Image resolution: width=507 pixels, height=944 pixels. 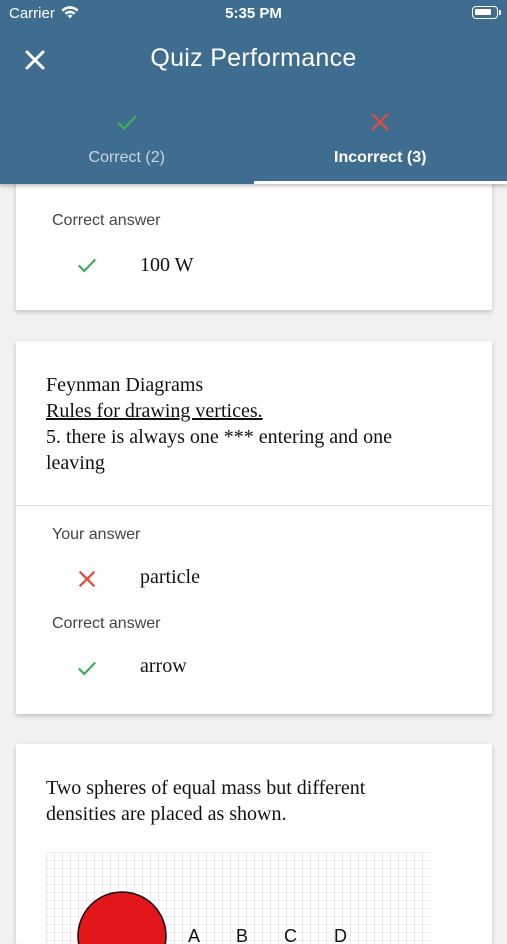 I want to click on tab-correct: Correct (2), so click(x=127, y=142).